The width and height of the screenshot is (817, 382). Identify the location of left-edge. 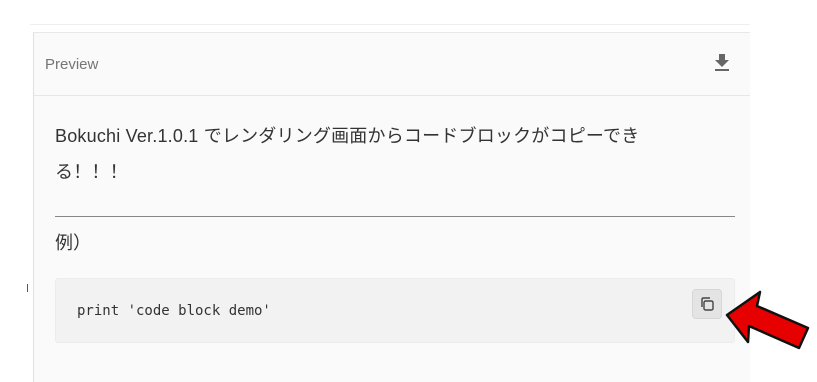
(15, 191).